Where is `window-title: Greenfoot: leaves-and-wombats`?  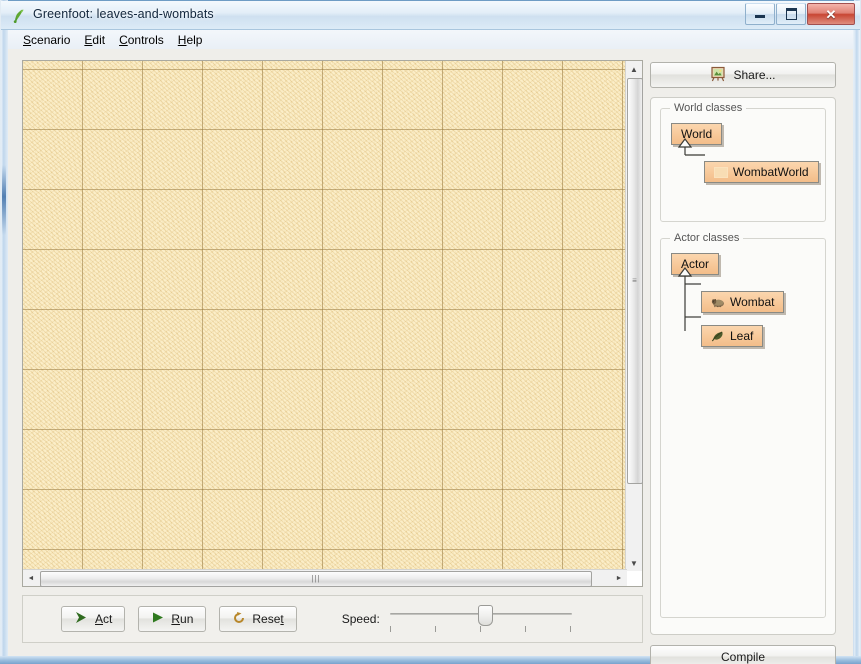 window-title: Greenfoot: leaves-and-wombats is located at coordinates (123, 14).